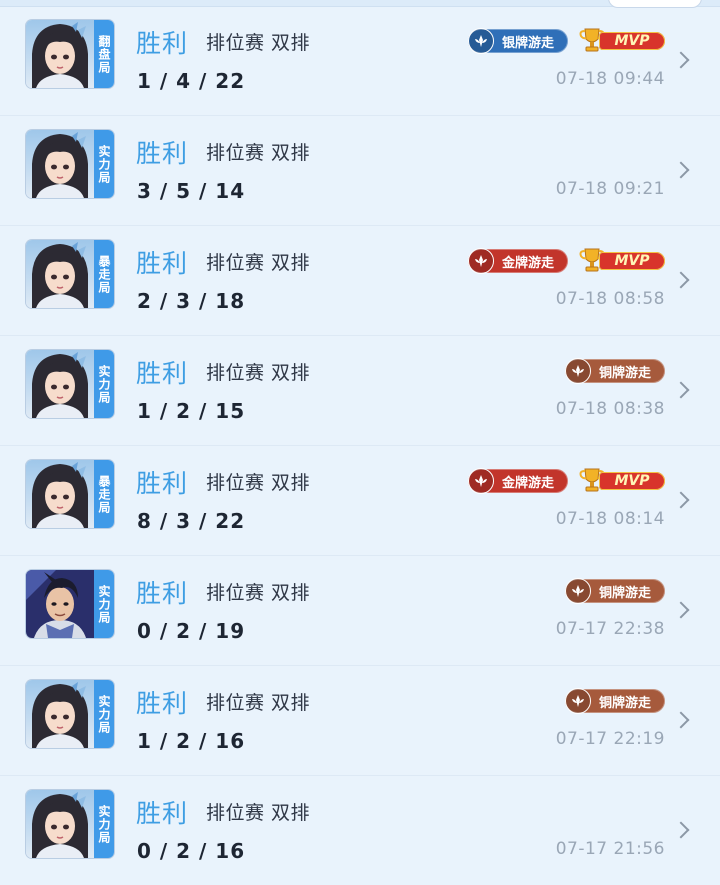 Image resolution: width=720 pixels, height=885 pixels. What do you see at coordinates (191, 521) in the screenshot?
I see `kda-score: 8 / 3 / 22` at bounding box center [191, 521].